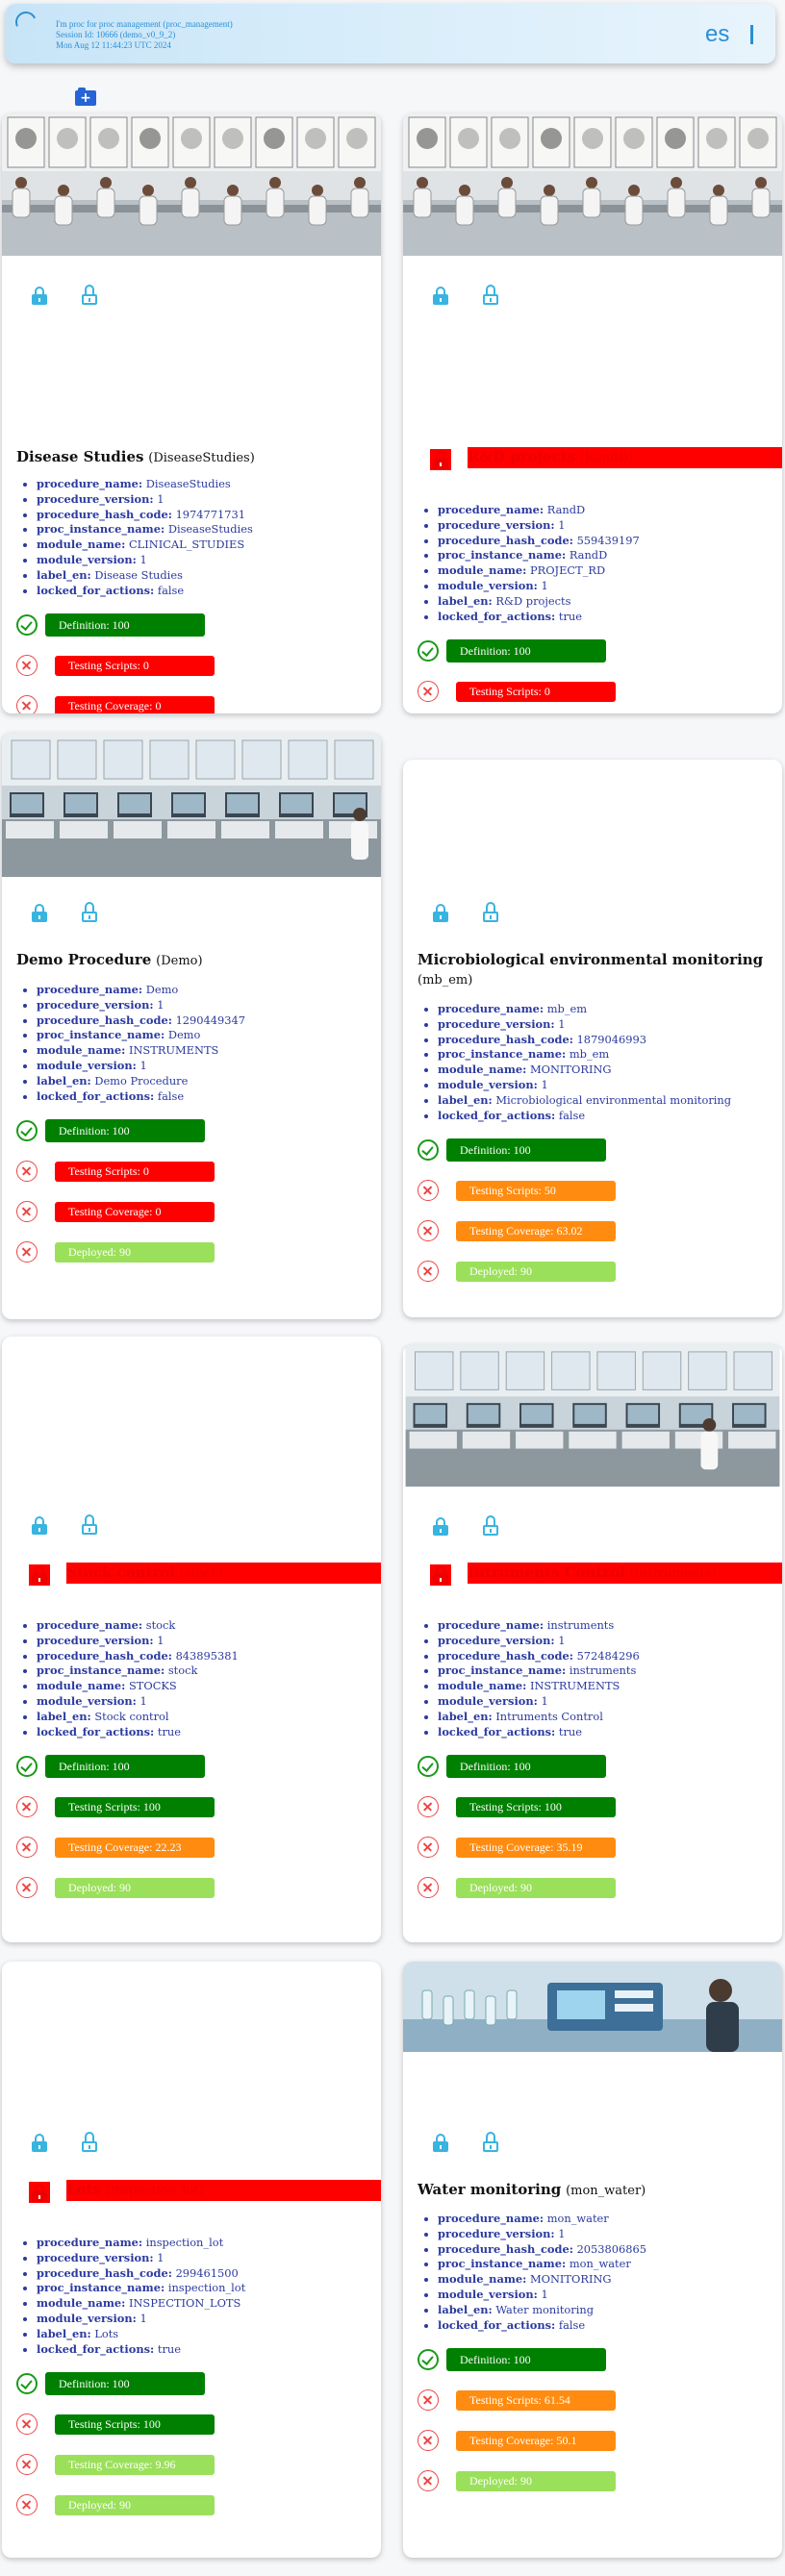 This screenshot has height=2576, width=785. I want to click on property-proc-instance-name: proc_instance_name: instruments, so click(539, 1671).